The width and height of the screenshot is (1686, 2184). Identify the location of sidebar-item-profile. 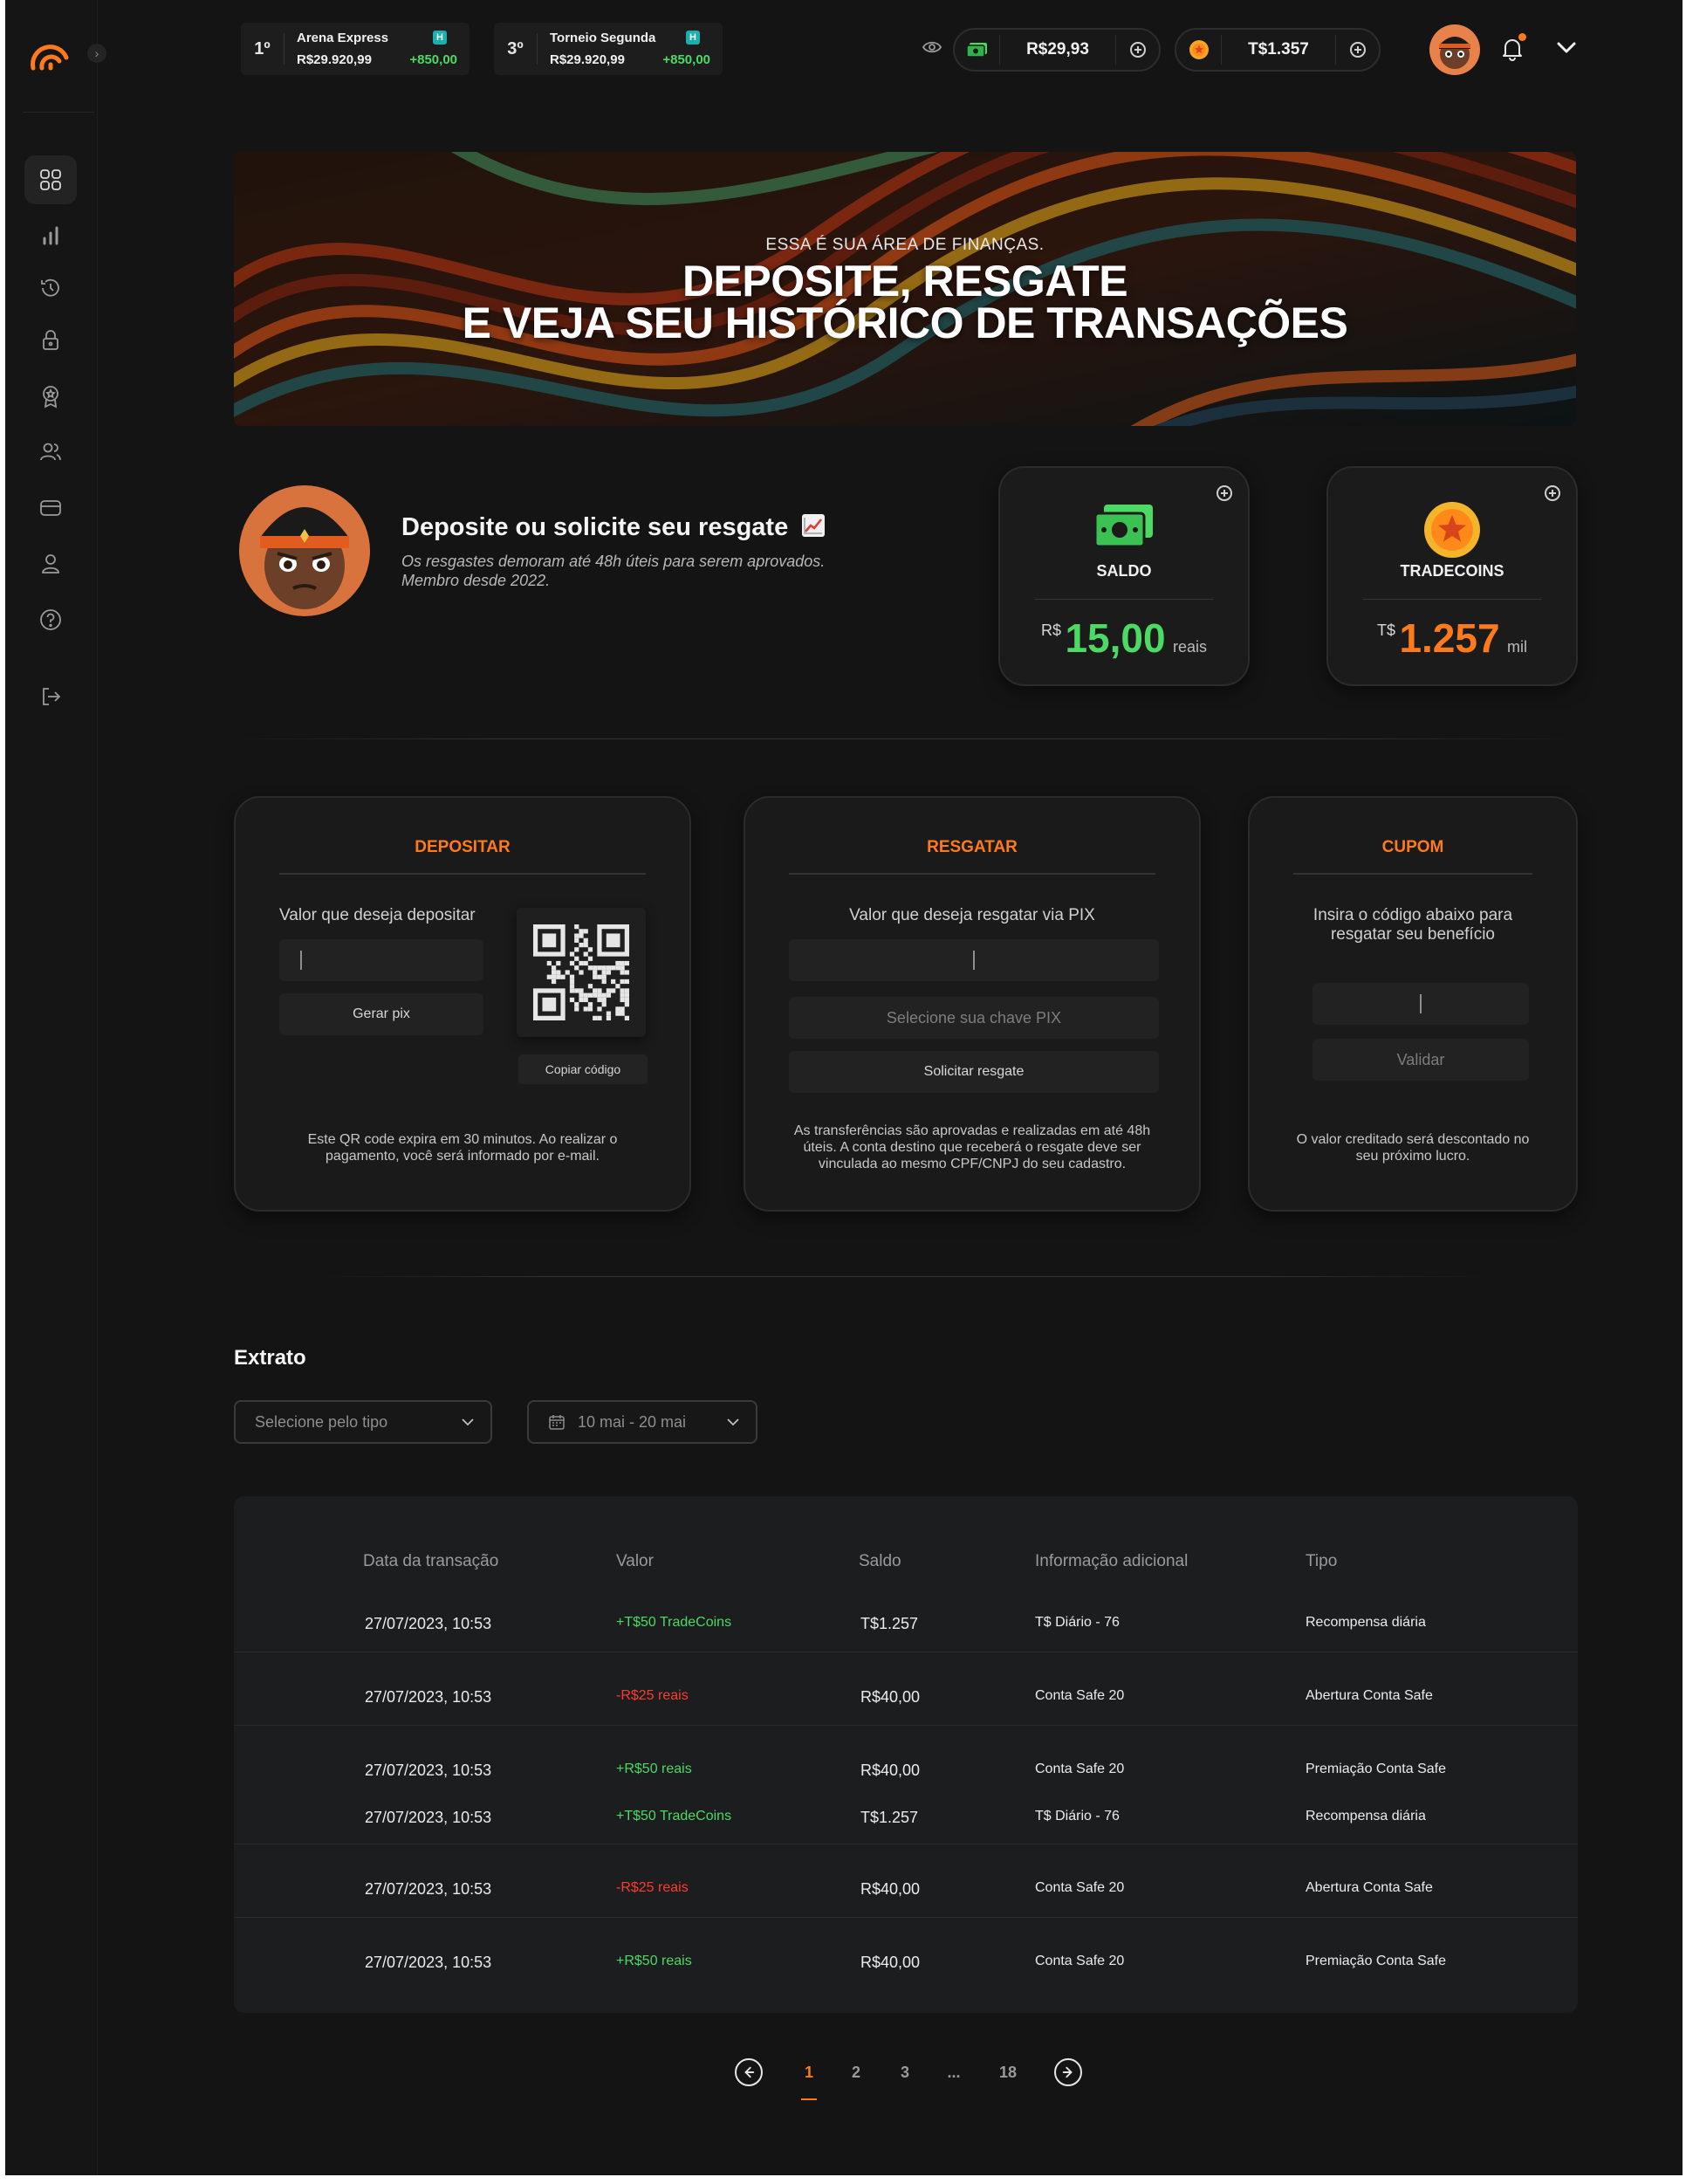
(51, 563).